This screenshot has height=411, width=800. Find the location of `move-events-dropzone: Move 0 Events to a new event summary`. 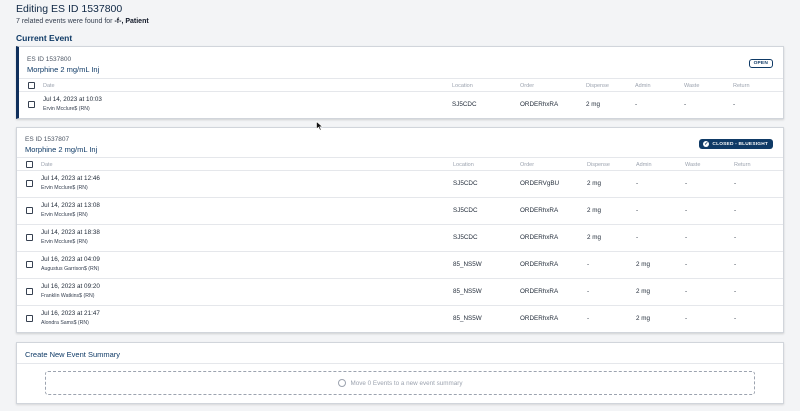

move-events-dropzone: Move 0 Events to a new event summary is located at coordinates (400, 383).